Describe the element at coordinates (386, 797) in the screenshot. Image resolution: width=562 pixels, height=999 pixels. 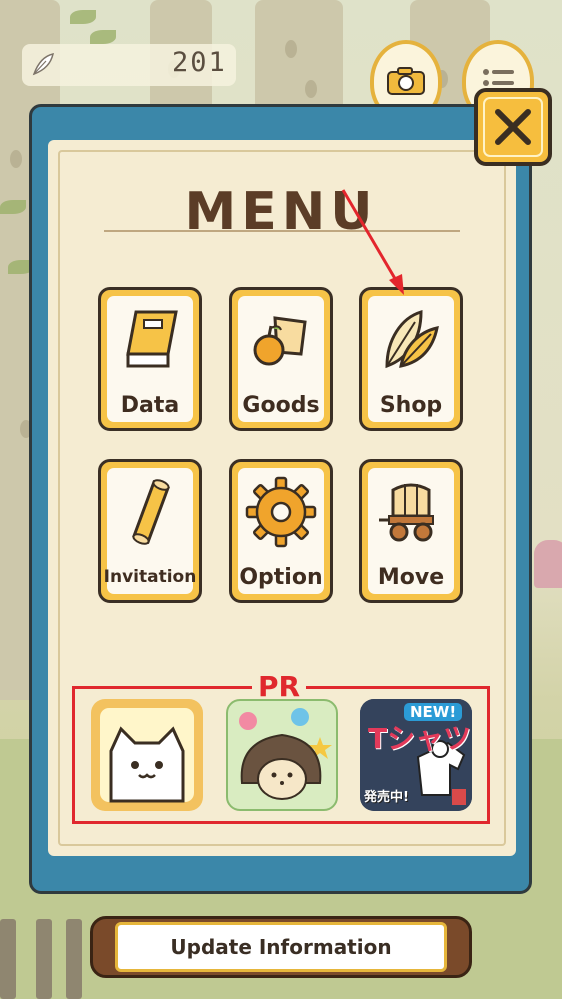
I see `on-sale-text: 発売中!` at that location.